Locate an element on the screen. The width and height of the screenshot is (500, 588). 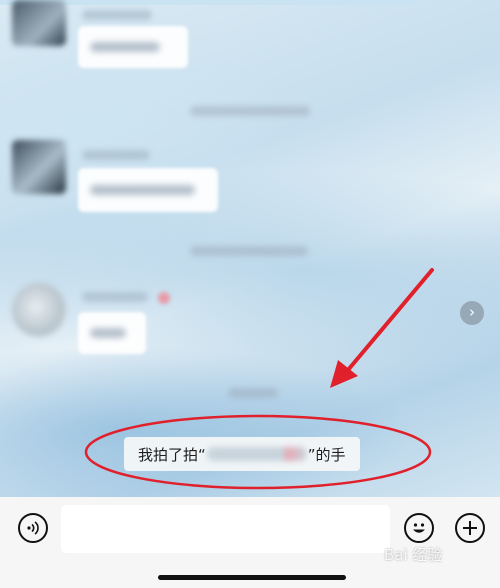
message-input is located at coordinates (225, 529).